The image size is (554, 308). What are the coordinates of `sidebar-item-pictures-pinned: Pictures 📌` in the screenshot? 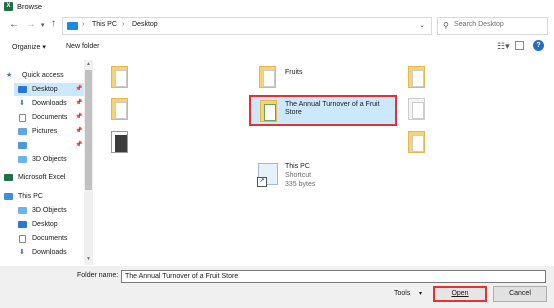 It's located at (51, 131).